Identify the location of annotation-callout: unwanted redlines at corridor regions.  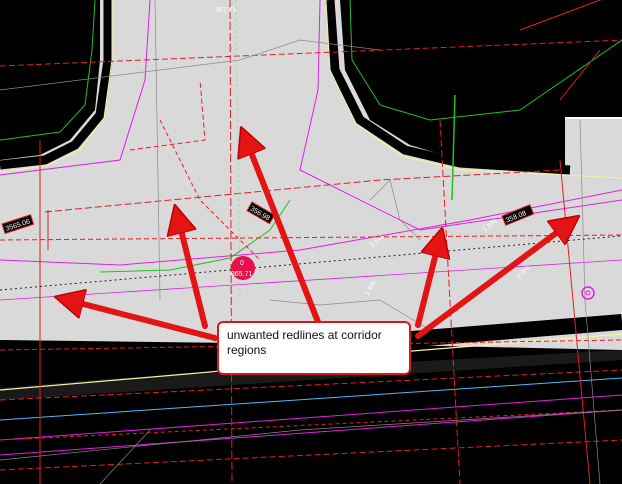
(314, 348).